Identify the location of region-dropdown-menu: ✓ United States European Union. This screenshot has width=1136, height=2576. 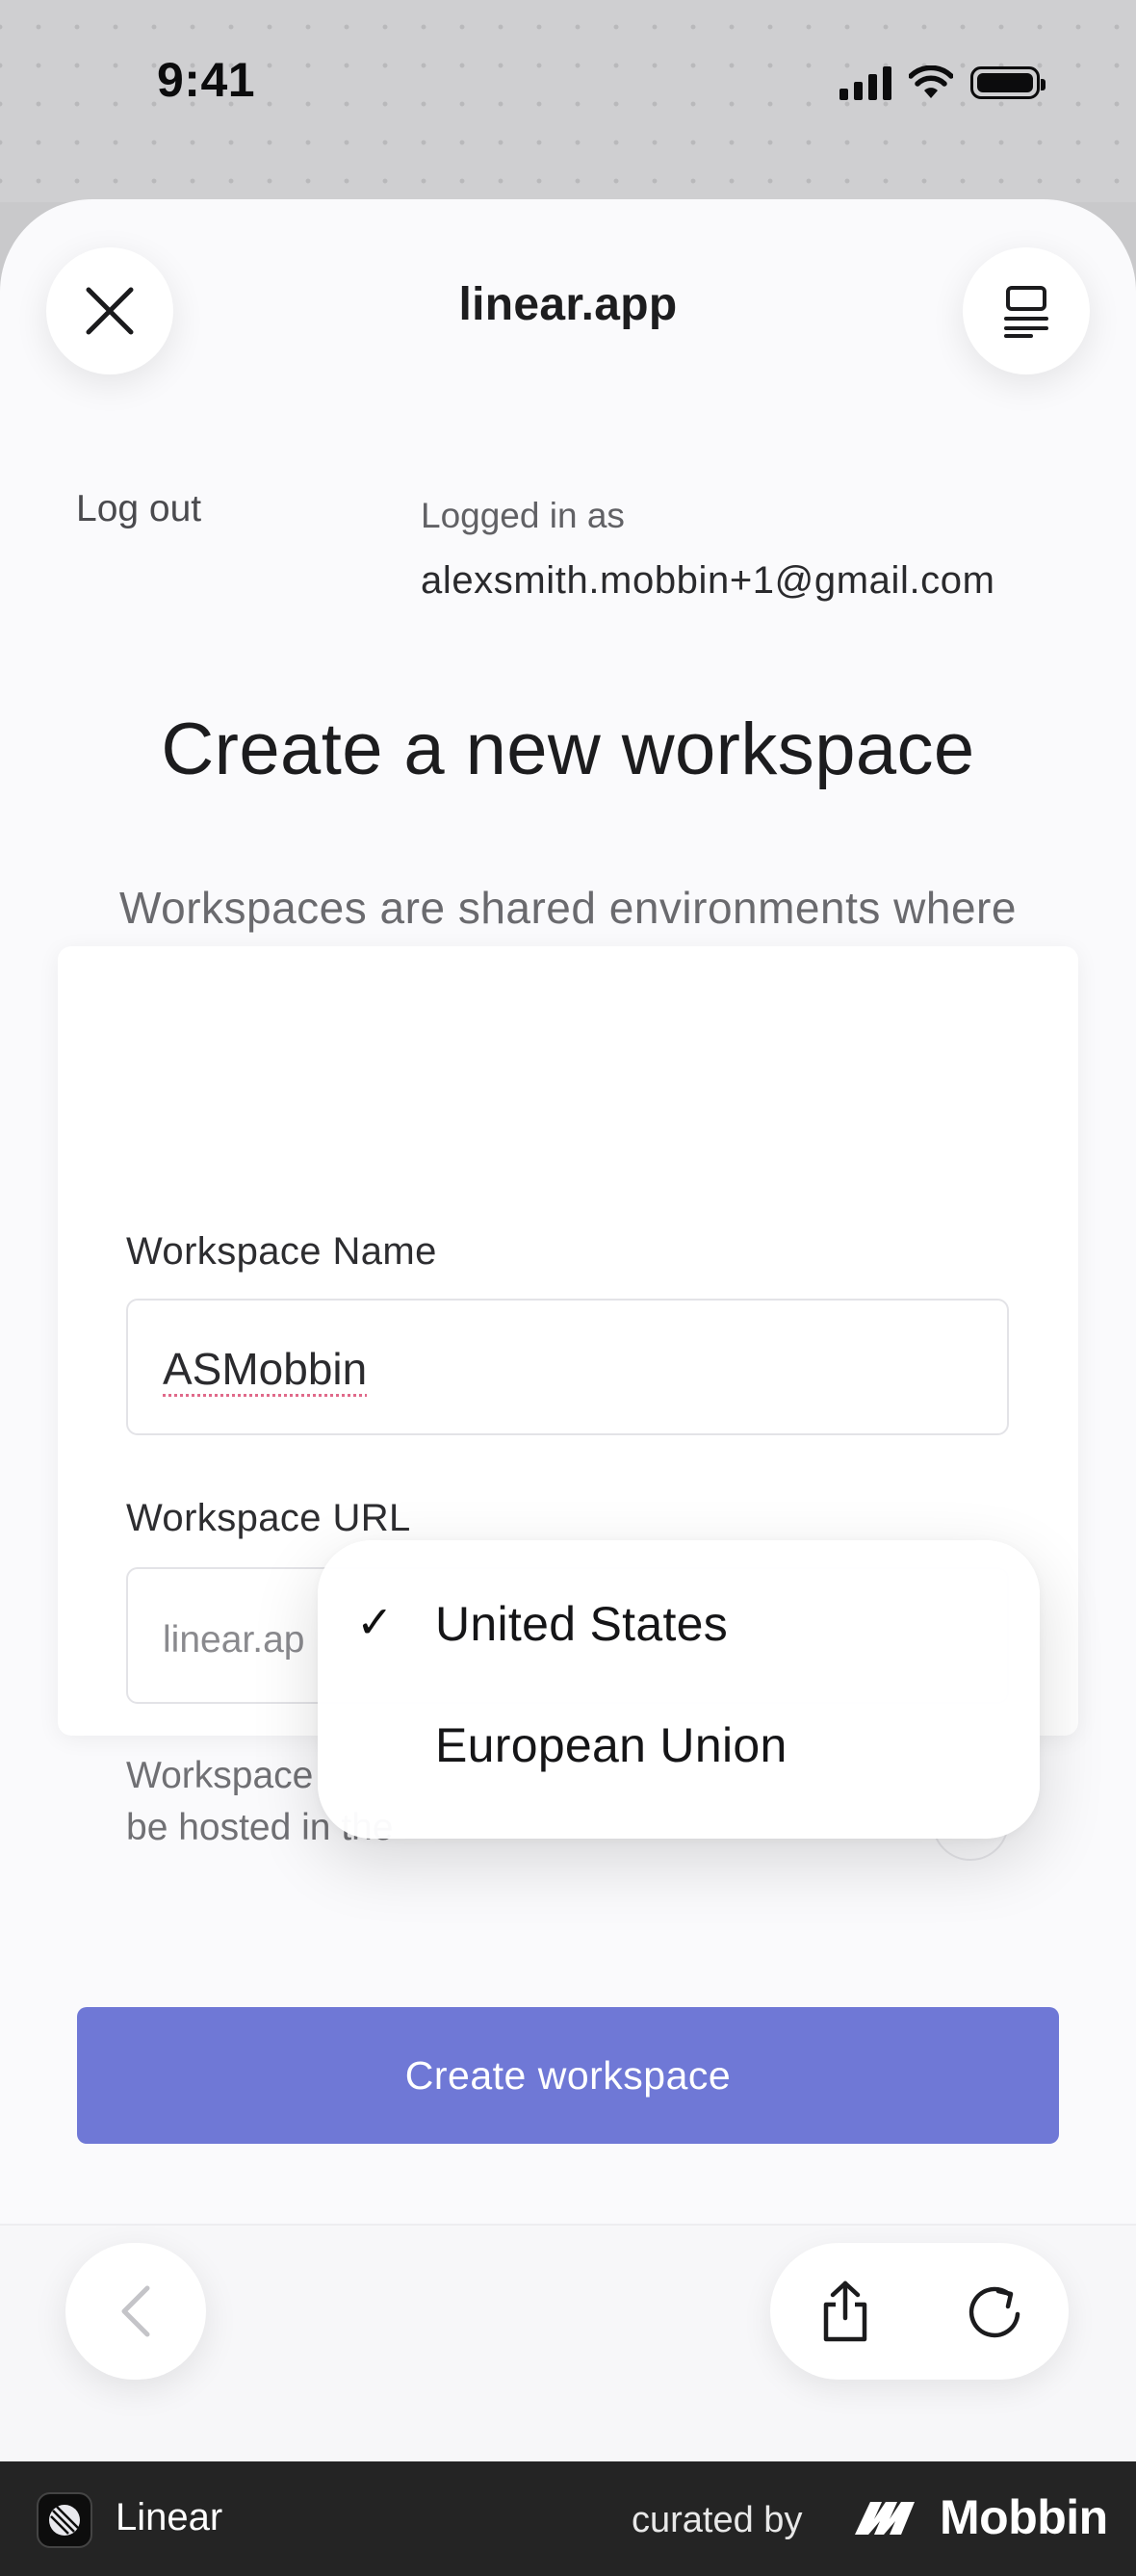
(679, 1689).